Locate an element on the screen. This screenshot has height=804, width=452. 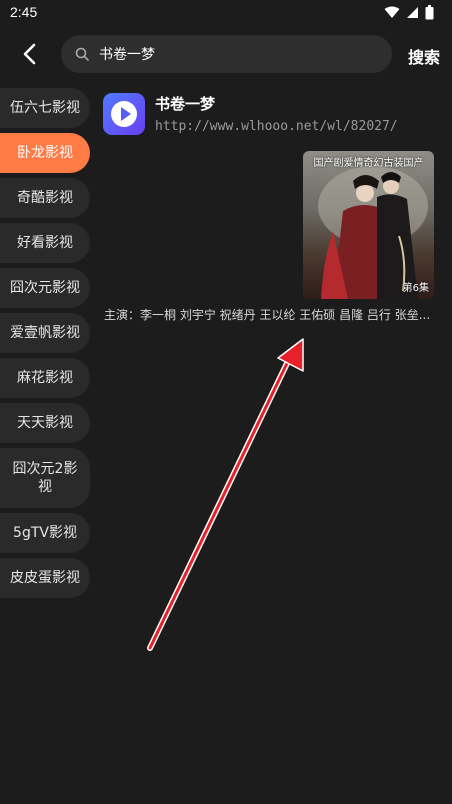
app-logo is located at coordinates (124, 114).